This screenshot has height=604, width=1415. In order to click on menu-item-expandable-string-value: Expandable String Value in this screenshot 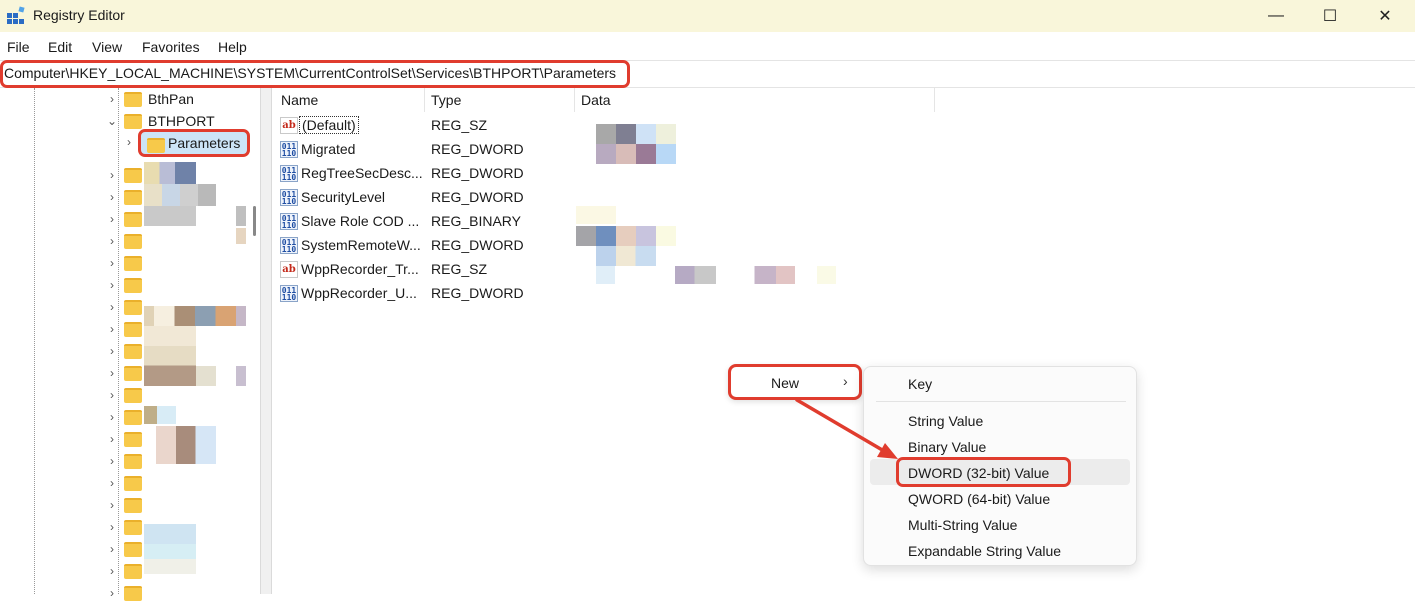, I will do `click(984, 551)`.